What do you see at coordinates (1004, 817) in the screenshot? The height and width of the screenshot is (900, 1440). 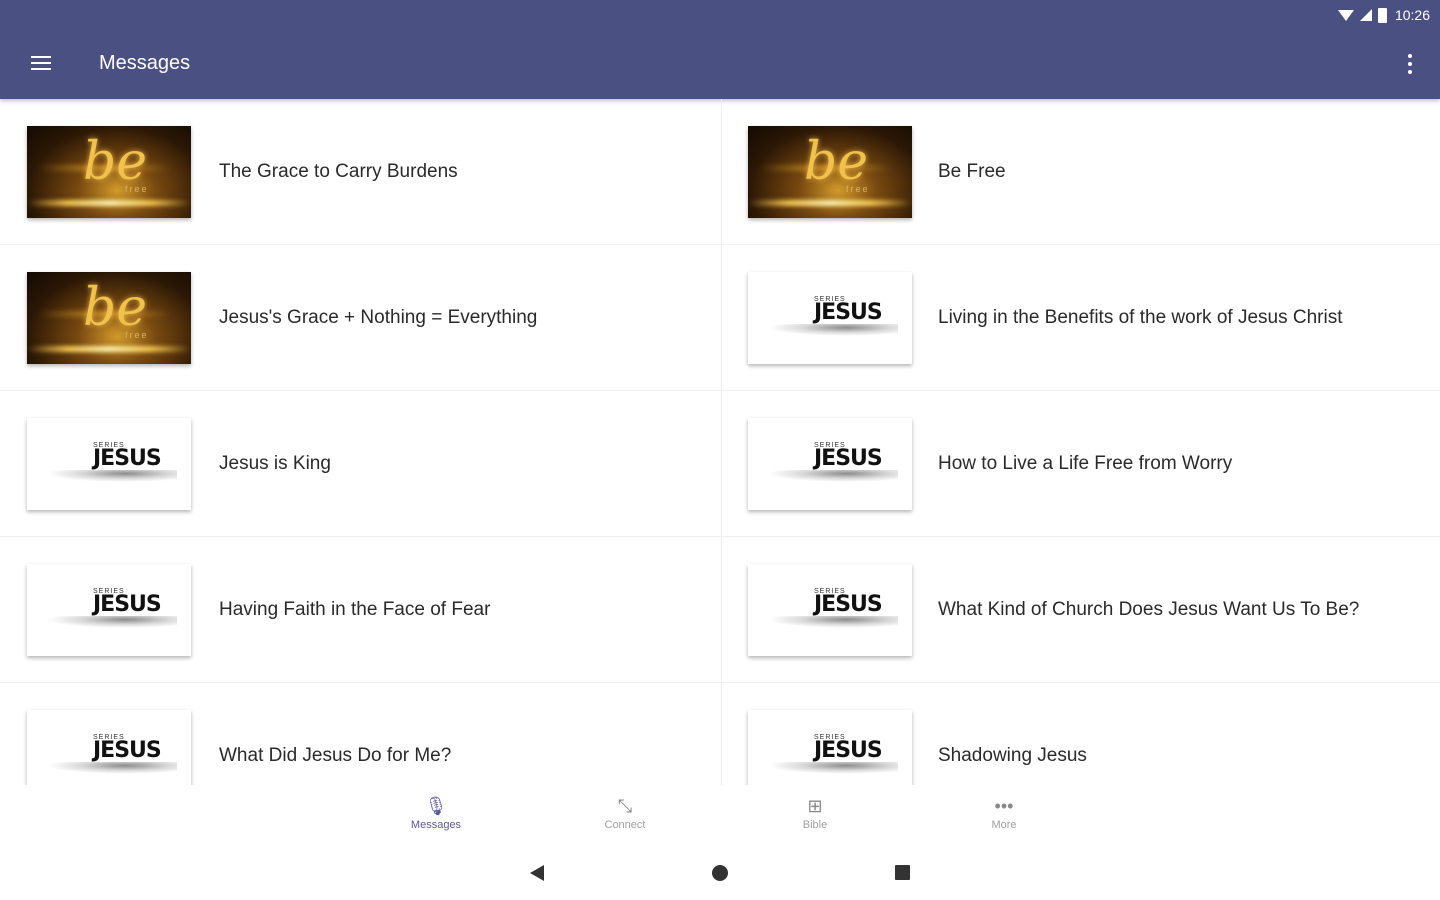 I see `nav-more: ••• More` at bounding box center [1004, 817].